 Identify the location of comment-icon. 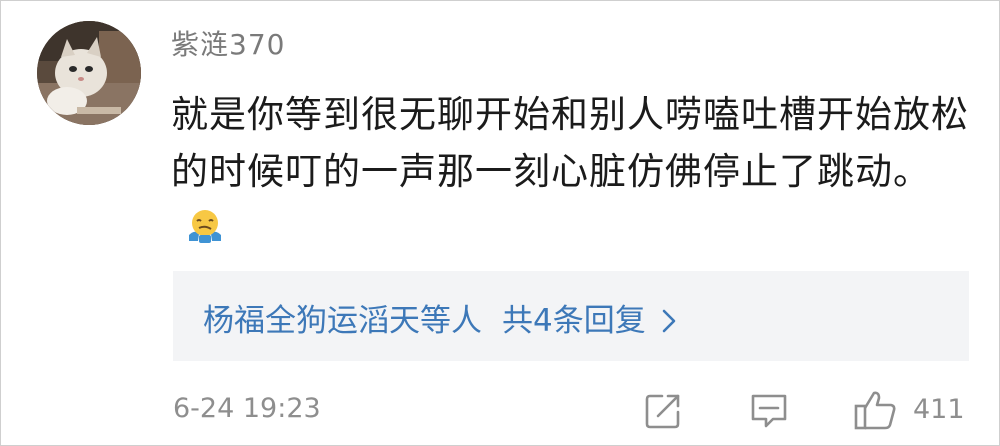
(769, 411).